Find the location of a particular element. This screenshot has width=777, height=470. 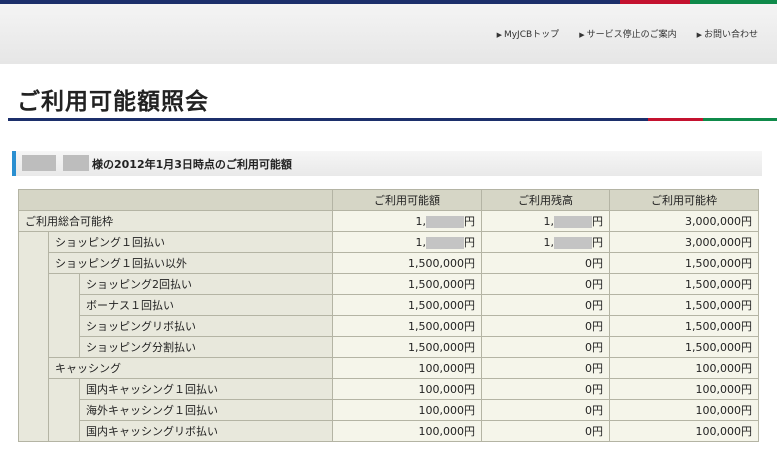

table-row: ご利用総合可能枠 1, 円 1, 円 3,000,000円 is located at coordinates (388, 221).